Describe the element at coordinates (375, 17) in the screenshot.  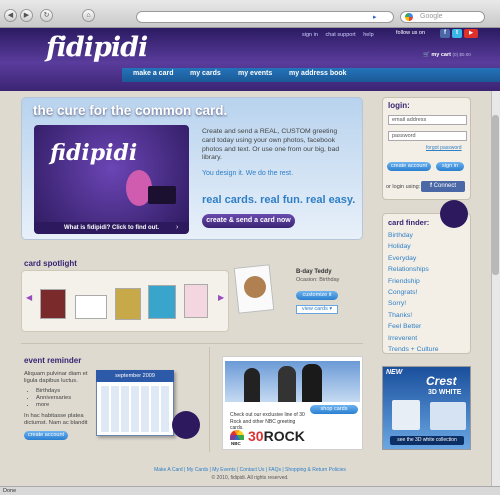
I see `rss-icon: ▸` at that location.